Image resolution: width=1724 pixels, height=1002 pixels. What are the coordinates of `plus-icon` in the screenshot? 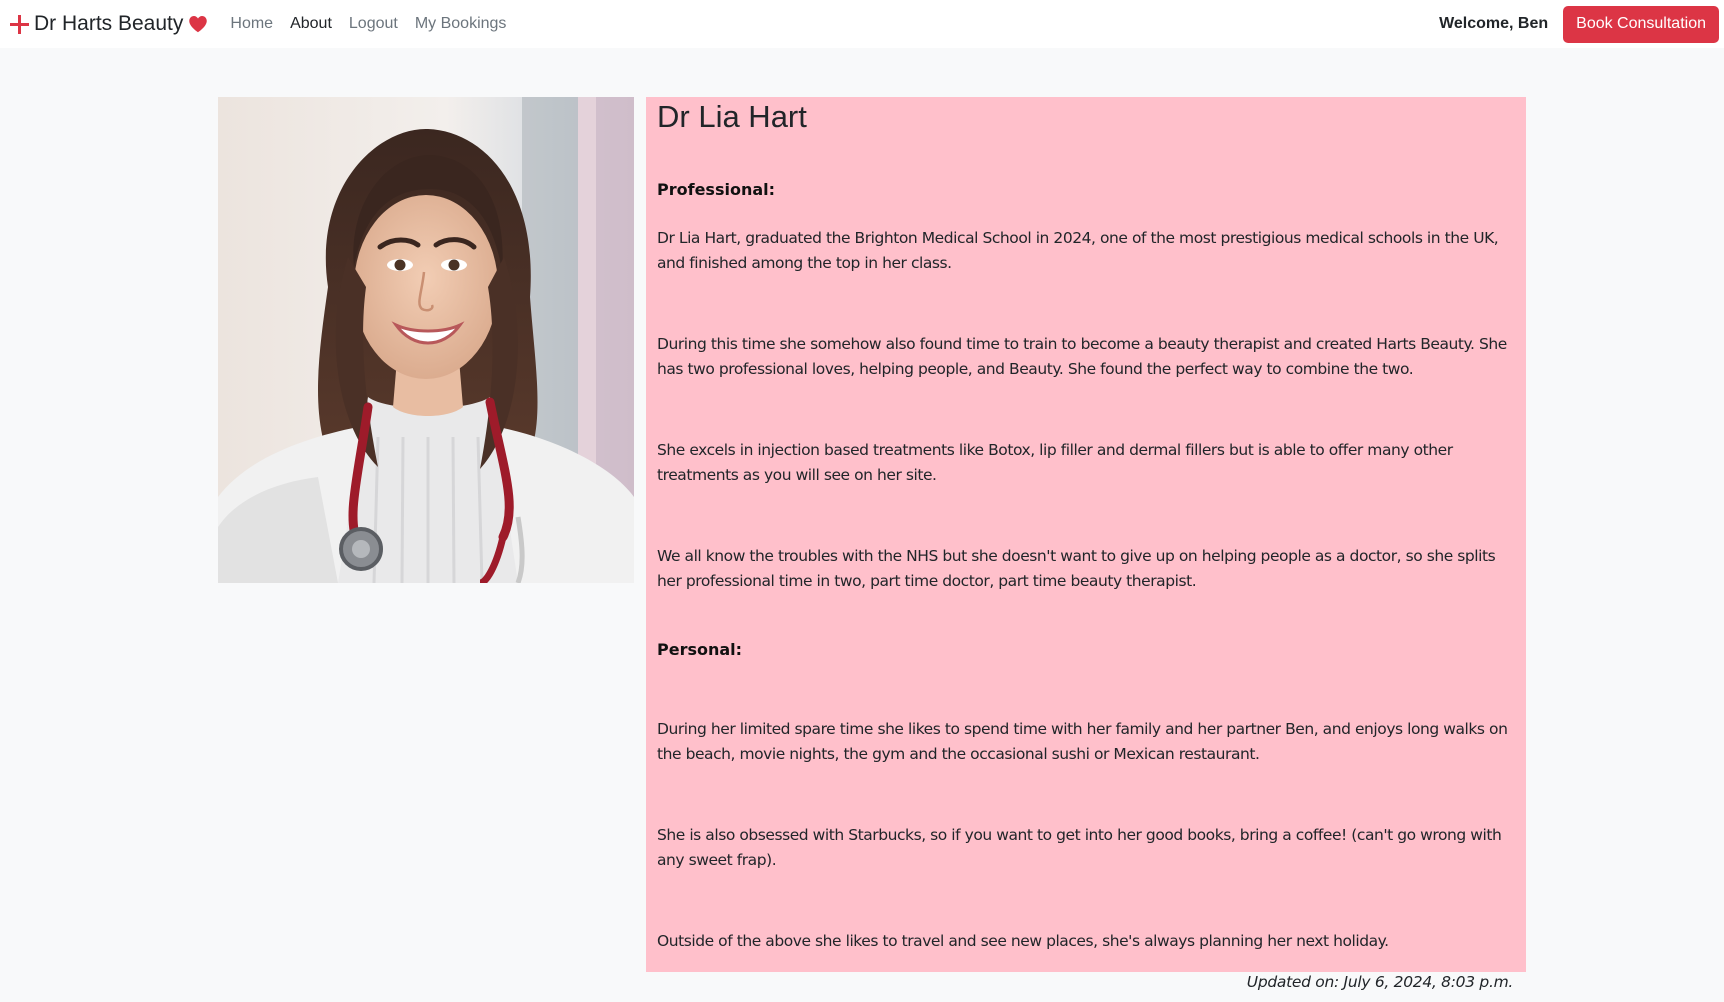 It's located at (19, 24).